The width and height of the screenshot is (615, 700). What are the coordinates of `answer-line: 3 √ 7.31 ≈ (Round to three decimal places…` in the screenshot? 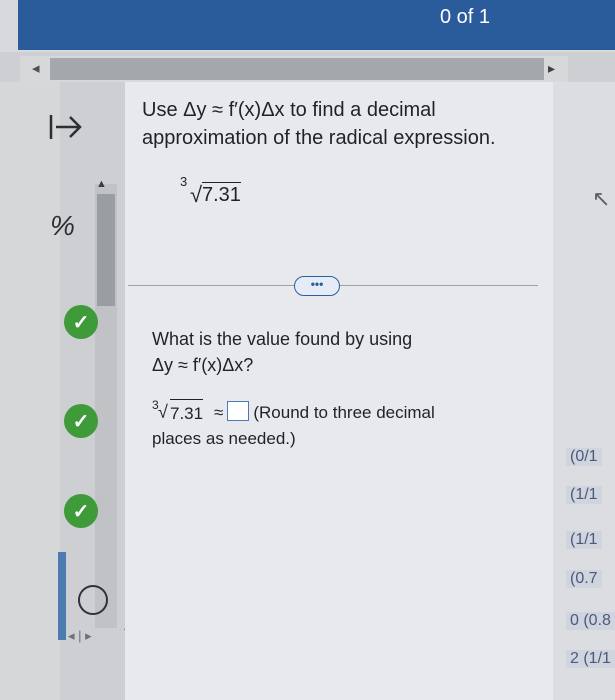 It's located at (342, 425).